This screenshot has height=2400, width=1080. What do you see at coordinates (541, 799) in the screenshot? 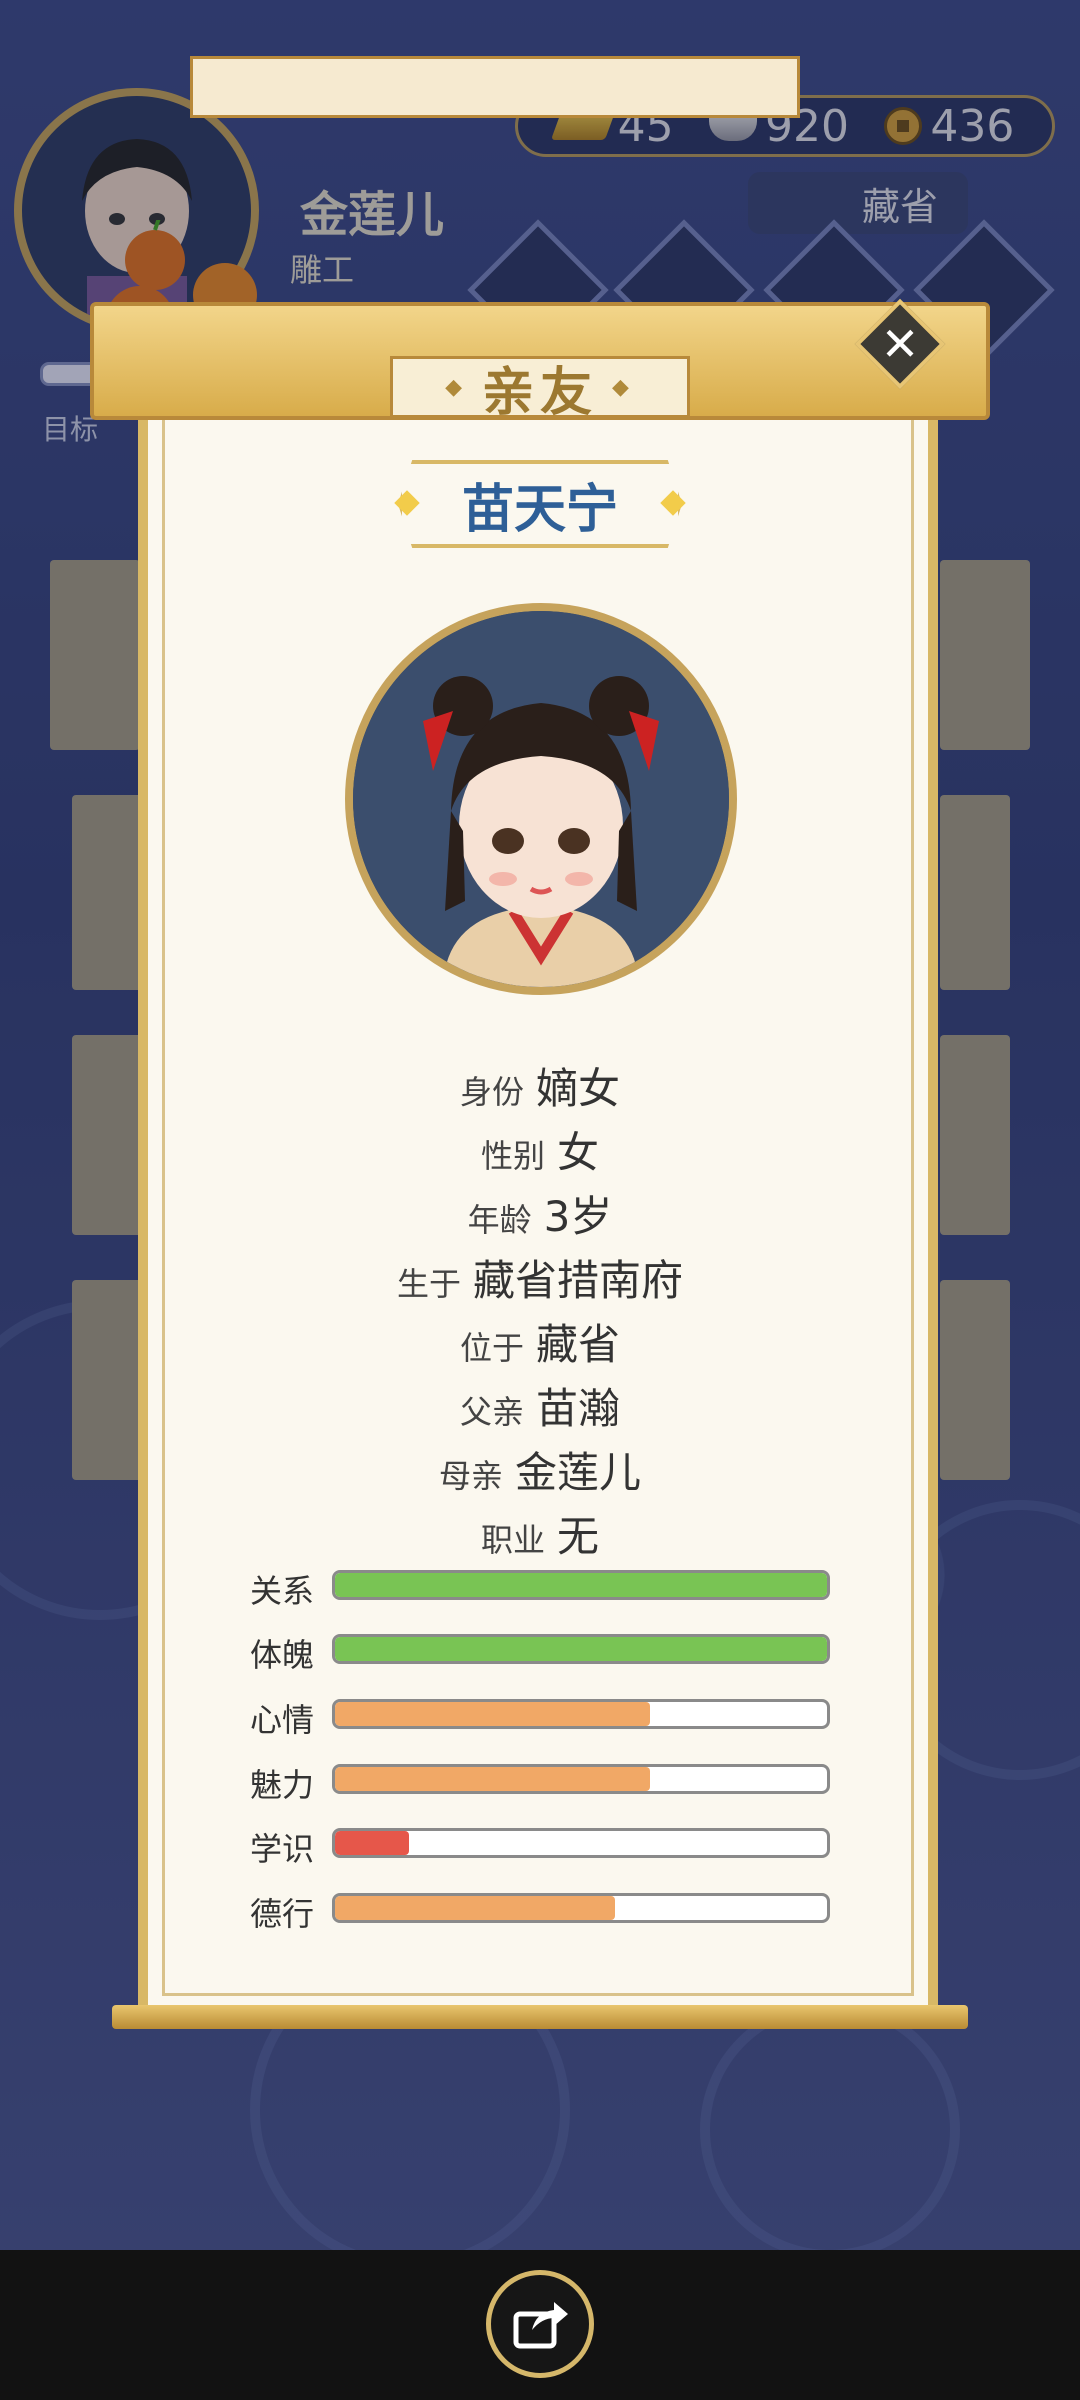
I see `person-portrait` at bounding box center [541, 799].